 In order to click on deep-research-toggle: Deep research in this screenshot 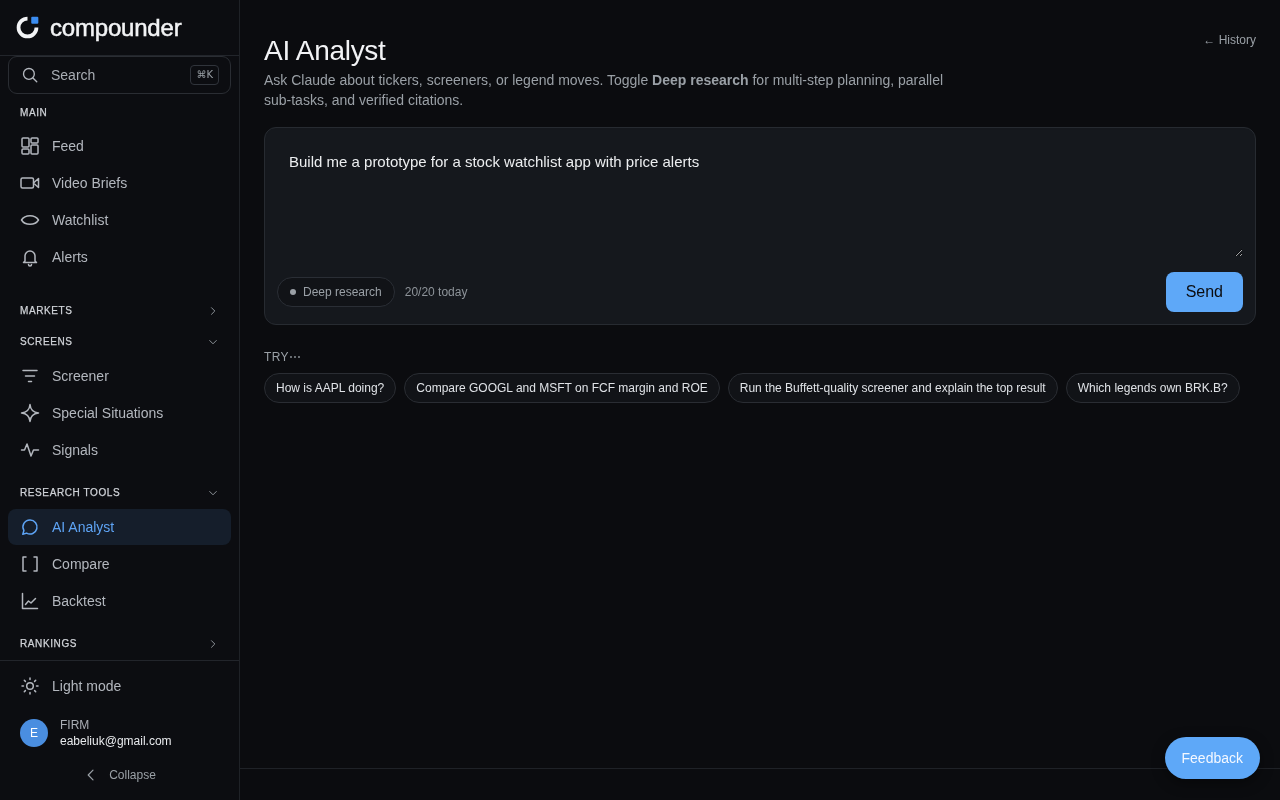, I will do `click(336, 292)`.